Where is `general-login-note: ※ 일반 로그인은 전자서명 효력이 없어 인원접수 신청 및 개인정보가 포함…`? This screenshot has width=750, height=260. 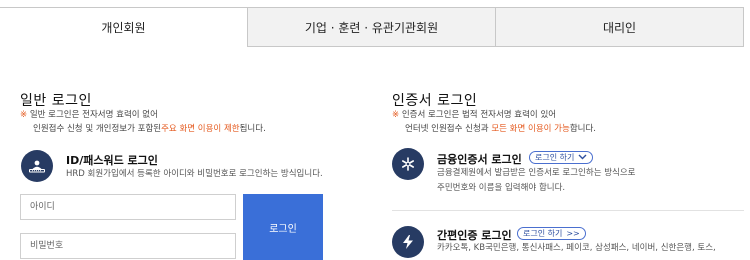
general-login-note: ※ 일반 로그인은 전자서명 효력이 없어 인원접수 신청 및 개인정보가 포함… is located at coordinates (143, 122).